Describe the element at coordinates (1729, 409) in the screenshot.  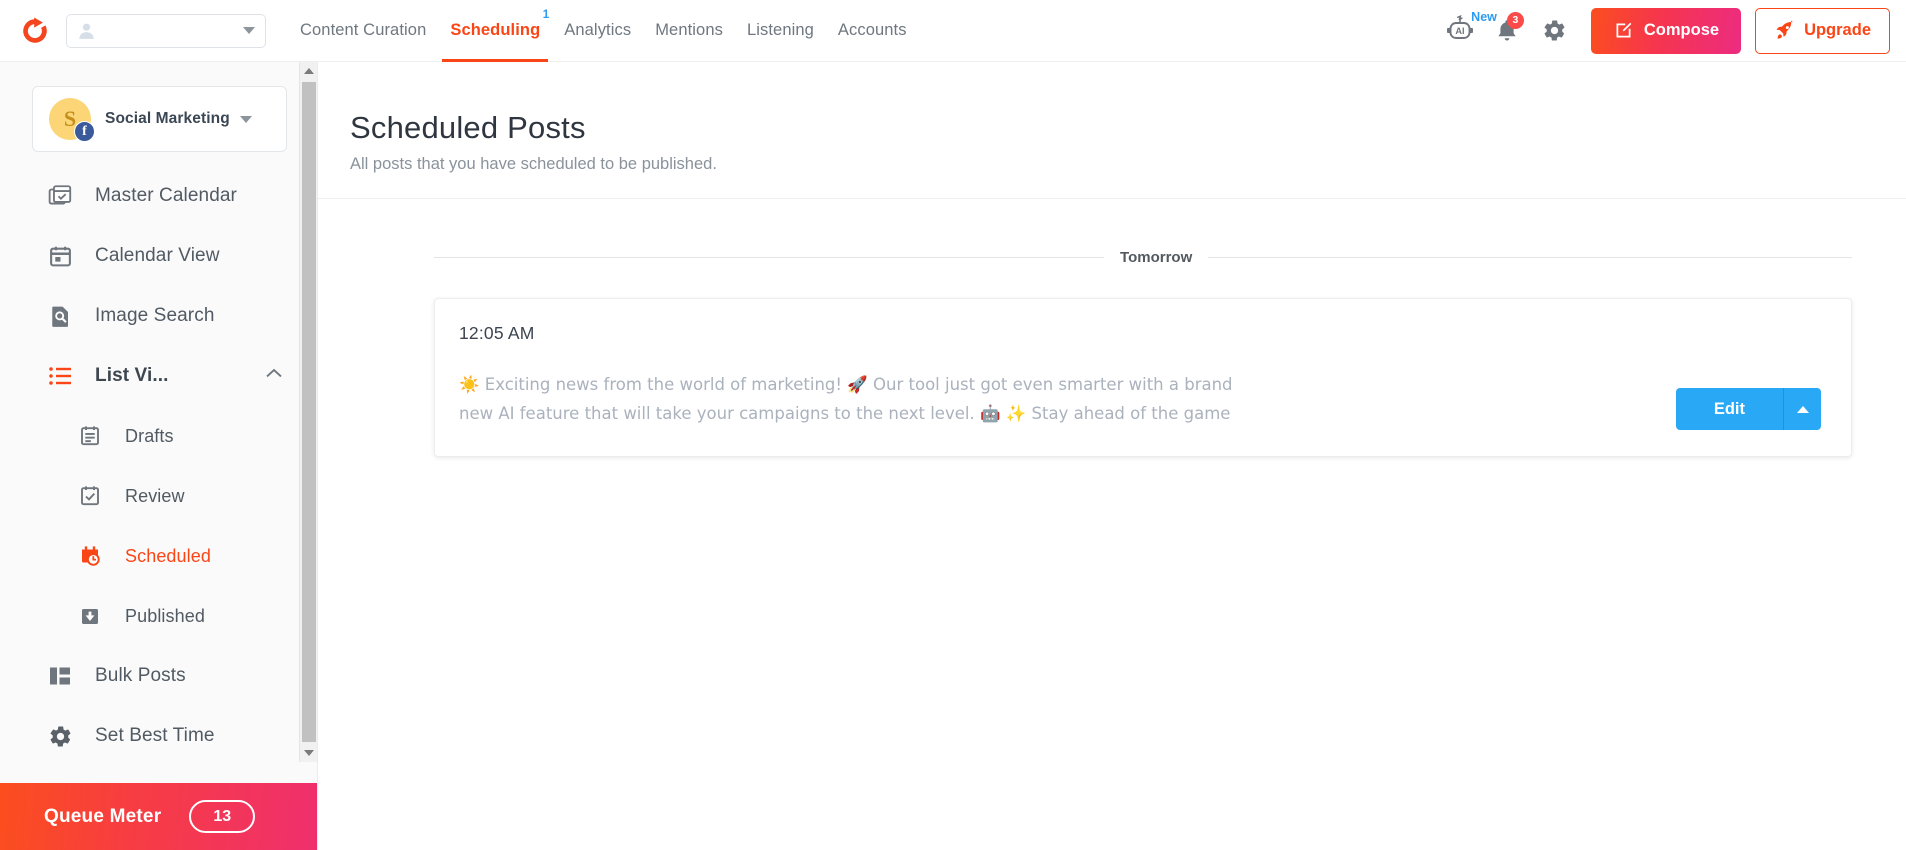
I see `edit-post-button: Edit` at that location.